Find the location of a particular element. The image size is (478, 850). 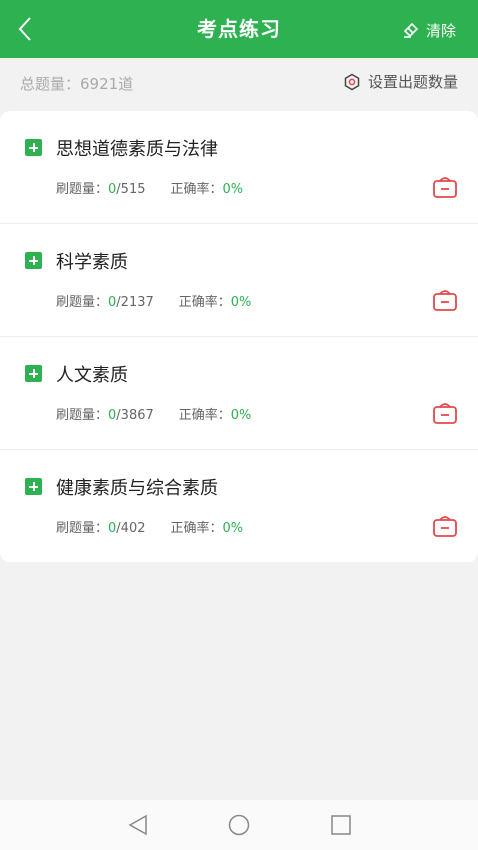

total-value: 6921道 is located at coordinates (107, 84).